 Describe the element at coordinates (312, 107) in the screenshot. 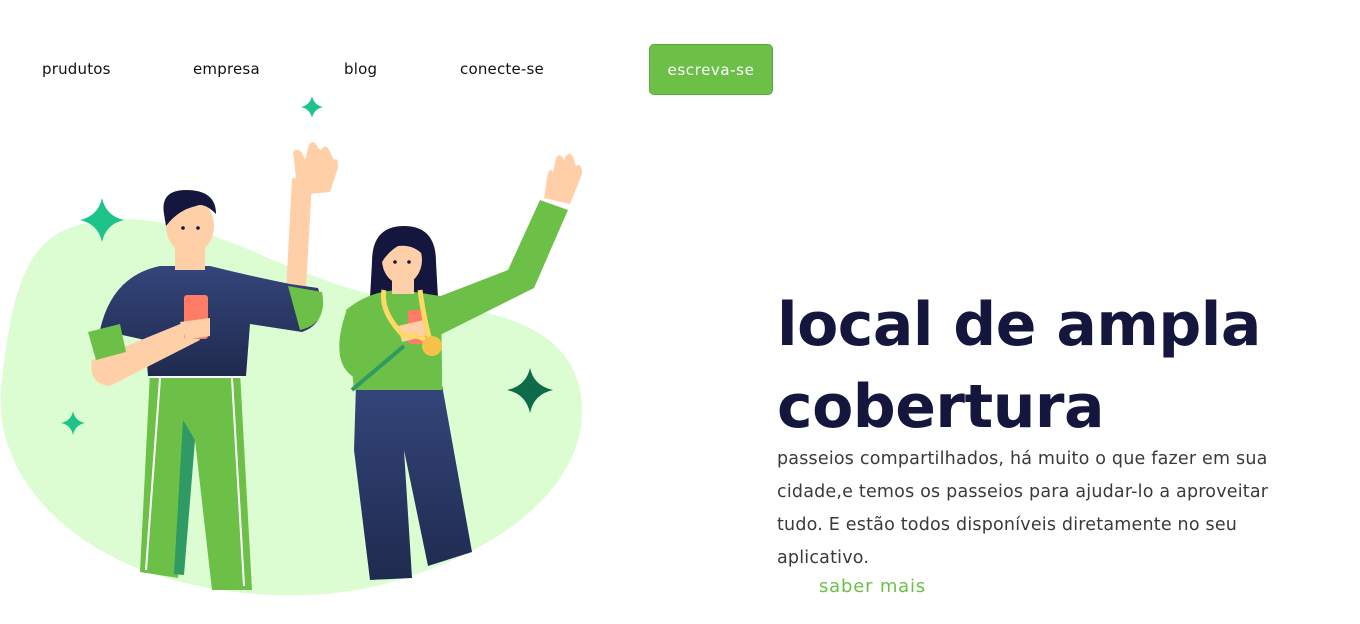

I see `sparkle-icon` at that location.